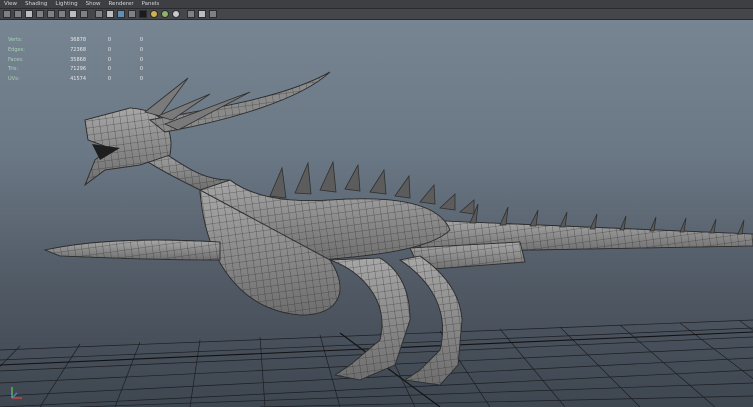 The width and height of the screenshot is (753, 407). I want to click on hud-row-verts: Verts: 36878 0 0, so click(75, 41).